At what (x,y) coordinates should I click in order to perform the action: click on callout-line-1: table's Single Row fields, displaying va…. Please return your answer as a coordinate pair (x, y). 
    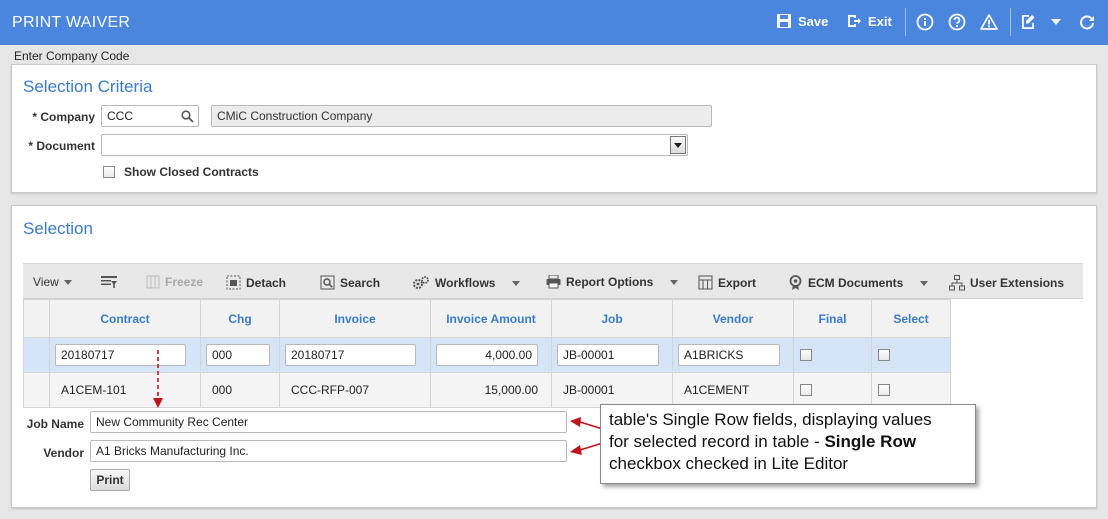
    Looking at the image, I should click on (770, 419).